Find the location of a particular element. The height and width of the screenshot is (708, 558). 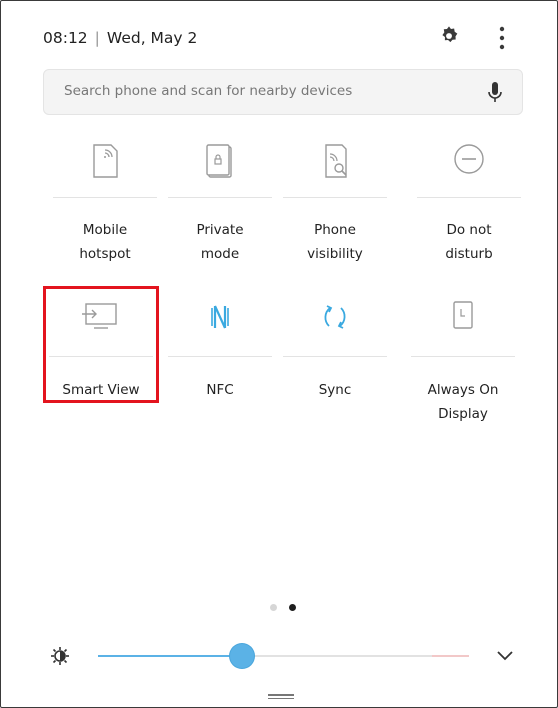

mobile-hotspot-icon is located at coordinates (105, 161).